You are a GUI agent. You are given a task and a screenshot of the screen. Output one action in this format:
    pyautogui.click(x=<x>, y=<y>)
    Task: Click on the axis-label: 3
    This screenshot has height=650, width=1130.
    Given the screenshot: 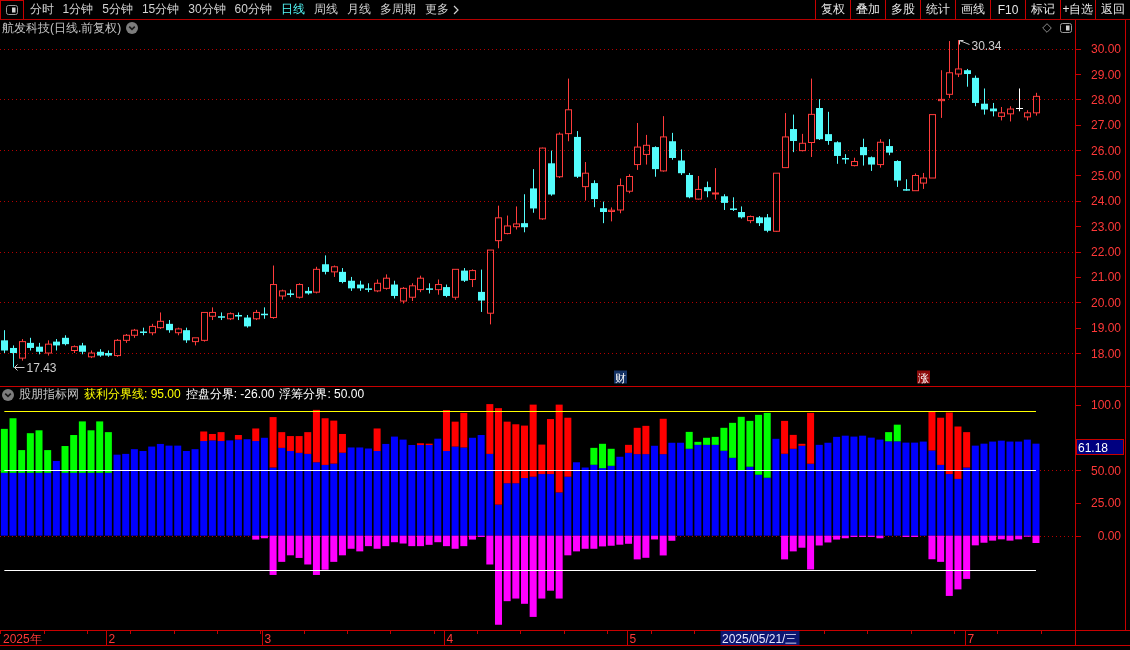 What is the action you would take?
    pyautogui.click(x=268, y=638)
    